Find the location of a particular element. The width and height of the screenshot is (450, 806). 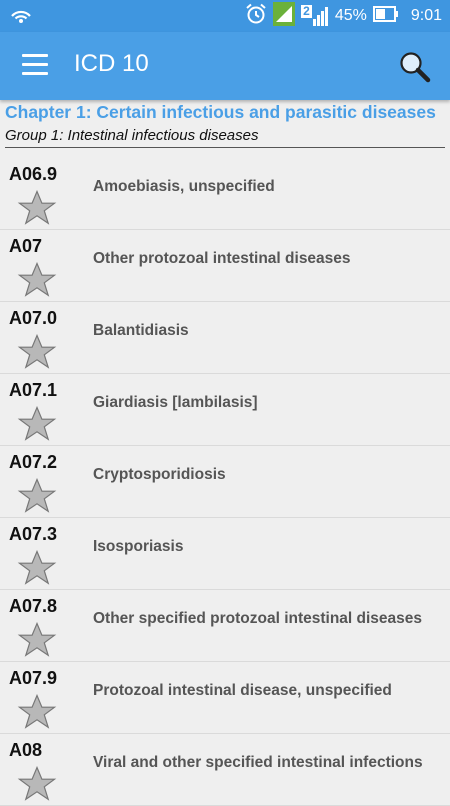

list-item: A07 Other protozoal intestinal diseases is located at coordinates (225, 266).